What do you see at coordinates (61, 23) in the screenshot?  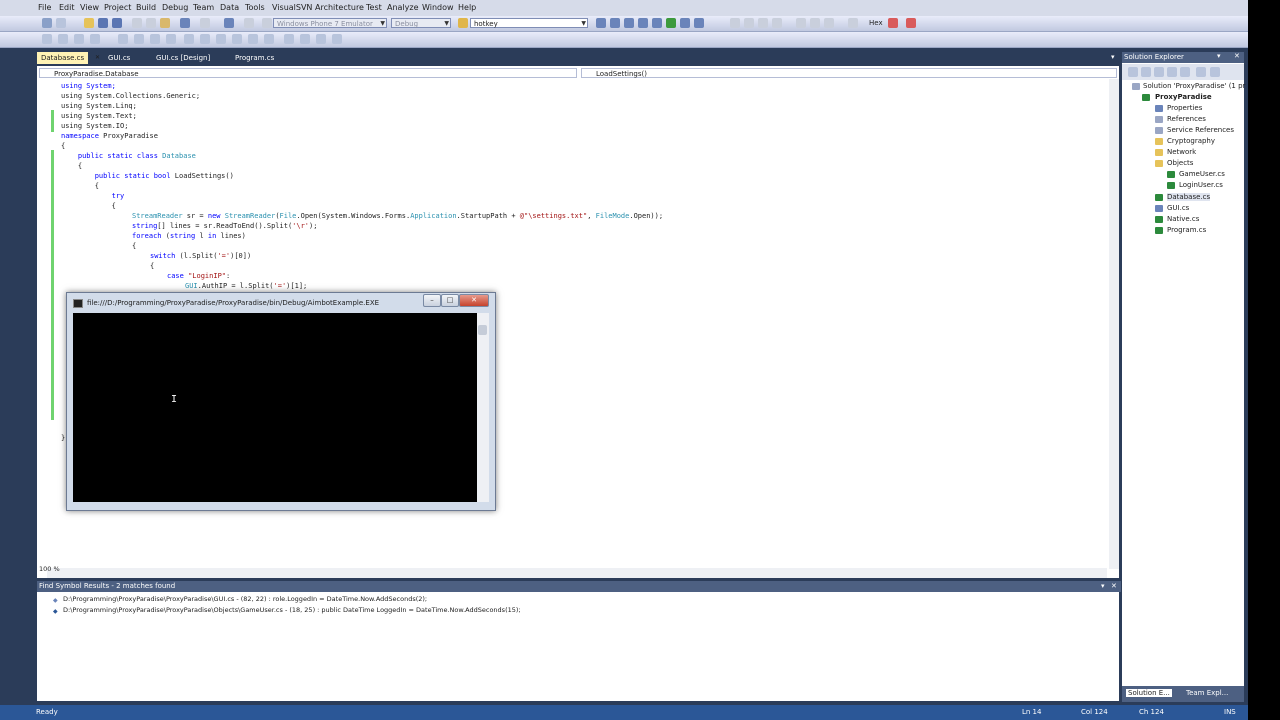 I see `add-item-icon` at bounding box center [61, 23].